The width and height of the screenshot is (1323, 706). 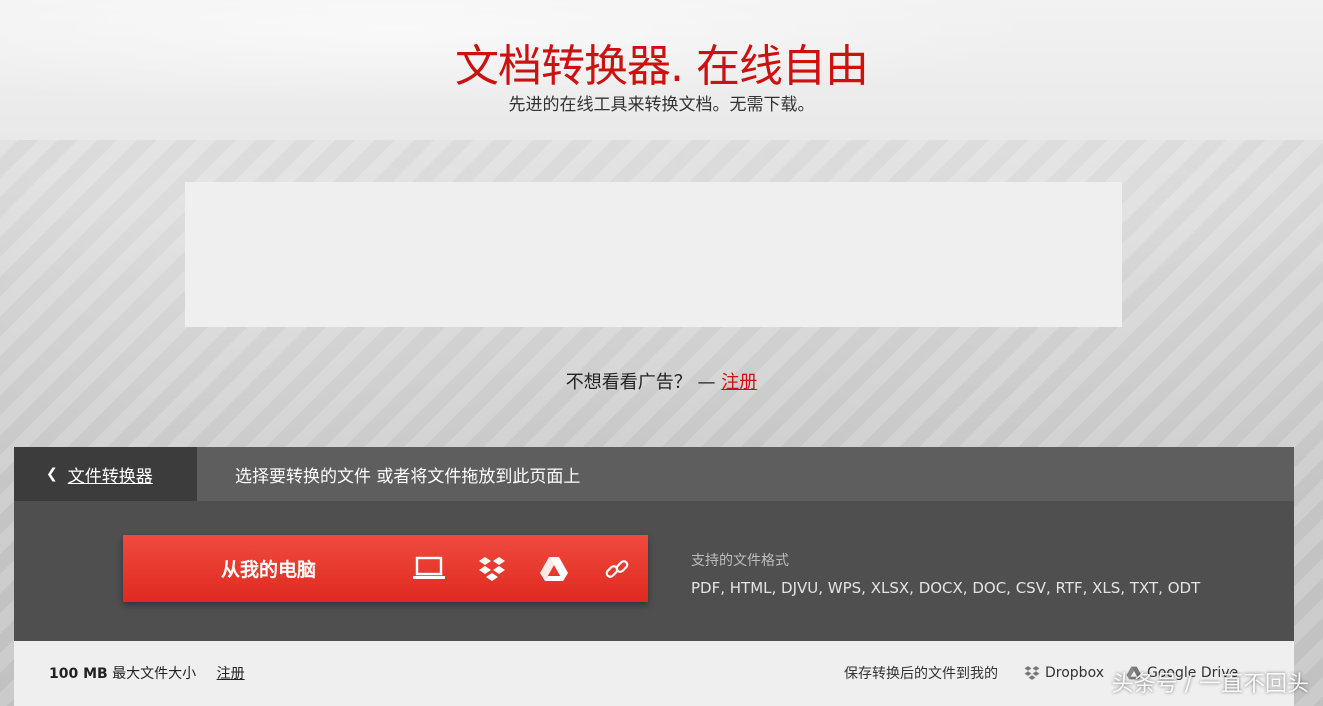 I want to click on footer-signup-link: 注册, so click(x=231, y=674).